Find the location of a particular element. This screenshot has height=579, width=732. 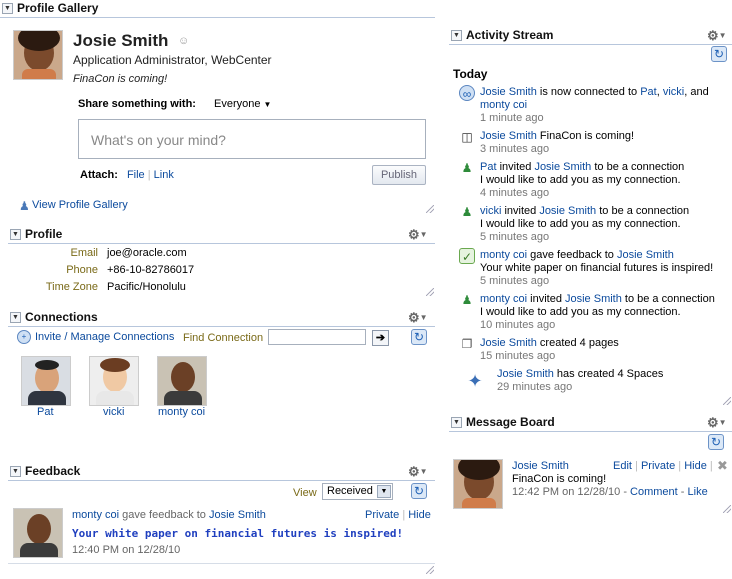

profile-gallery-header: ▼ Profile Gallery is located at coordinates (217, 9).